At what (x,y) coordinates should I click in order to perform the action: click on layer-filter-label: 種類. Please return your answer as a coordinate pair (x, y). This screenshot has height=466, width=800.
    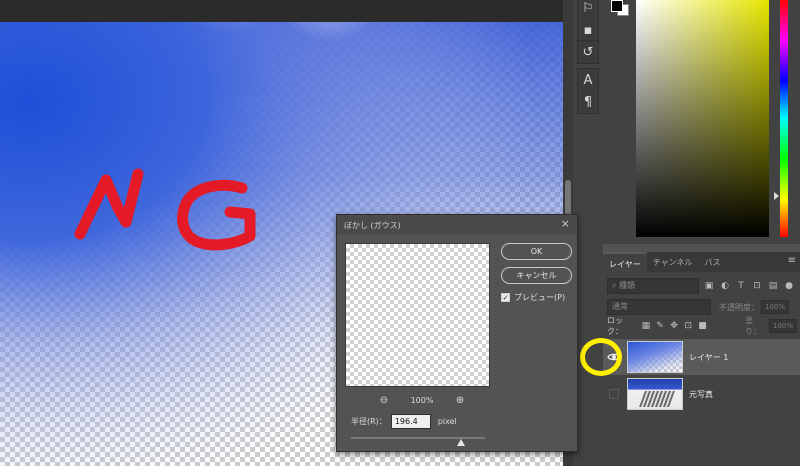
    Looking at the image, I should click on (627, 285).